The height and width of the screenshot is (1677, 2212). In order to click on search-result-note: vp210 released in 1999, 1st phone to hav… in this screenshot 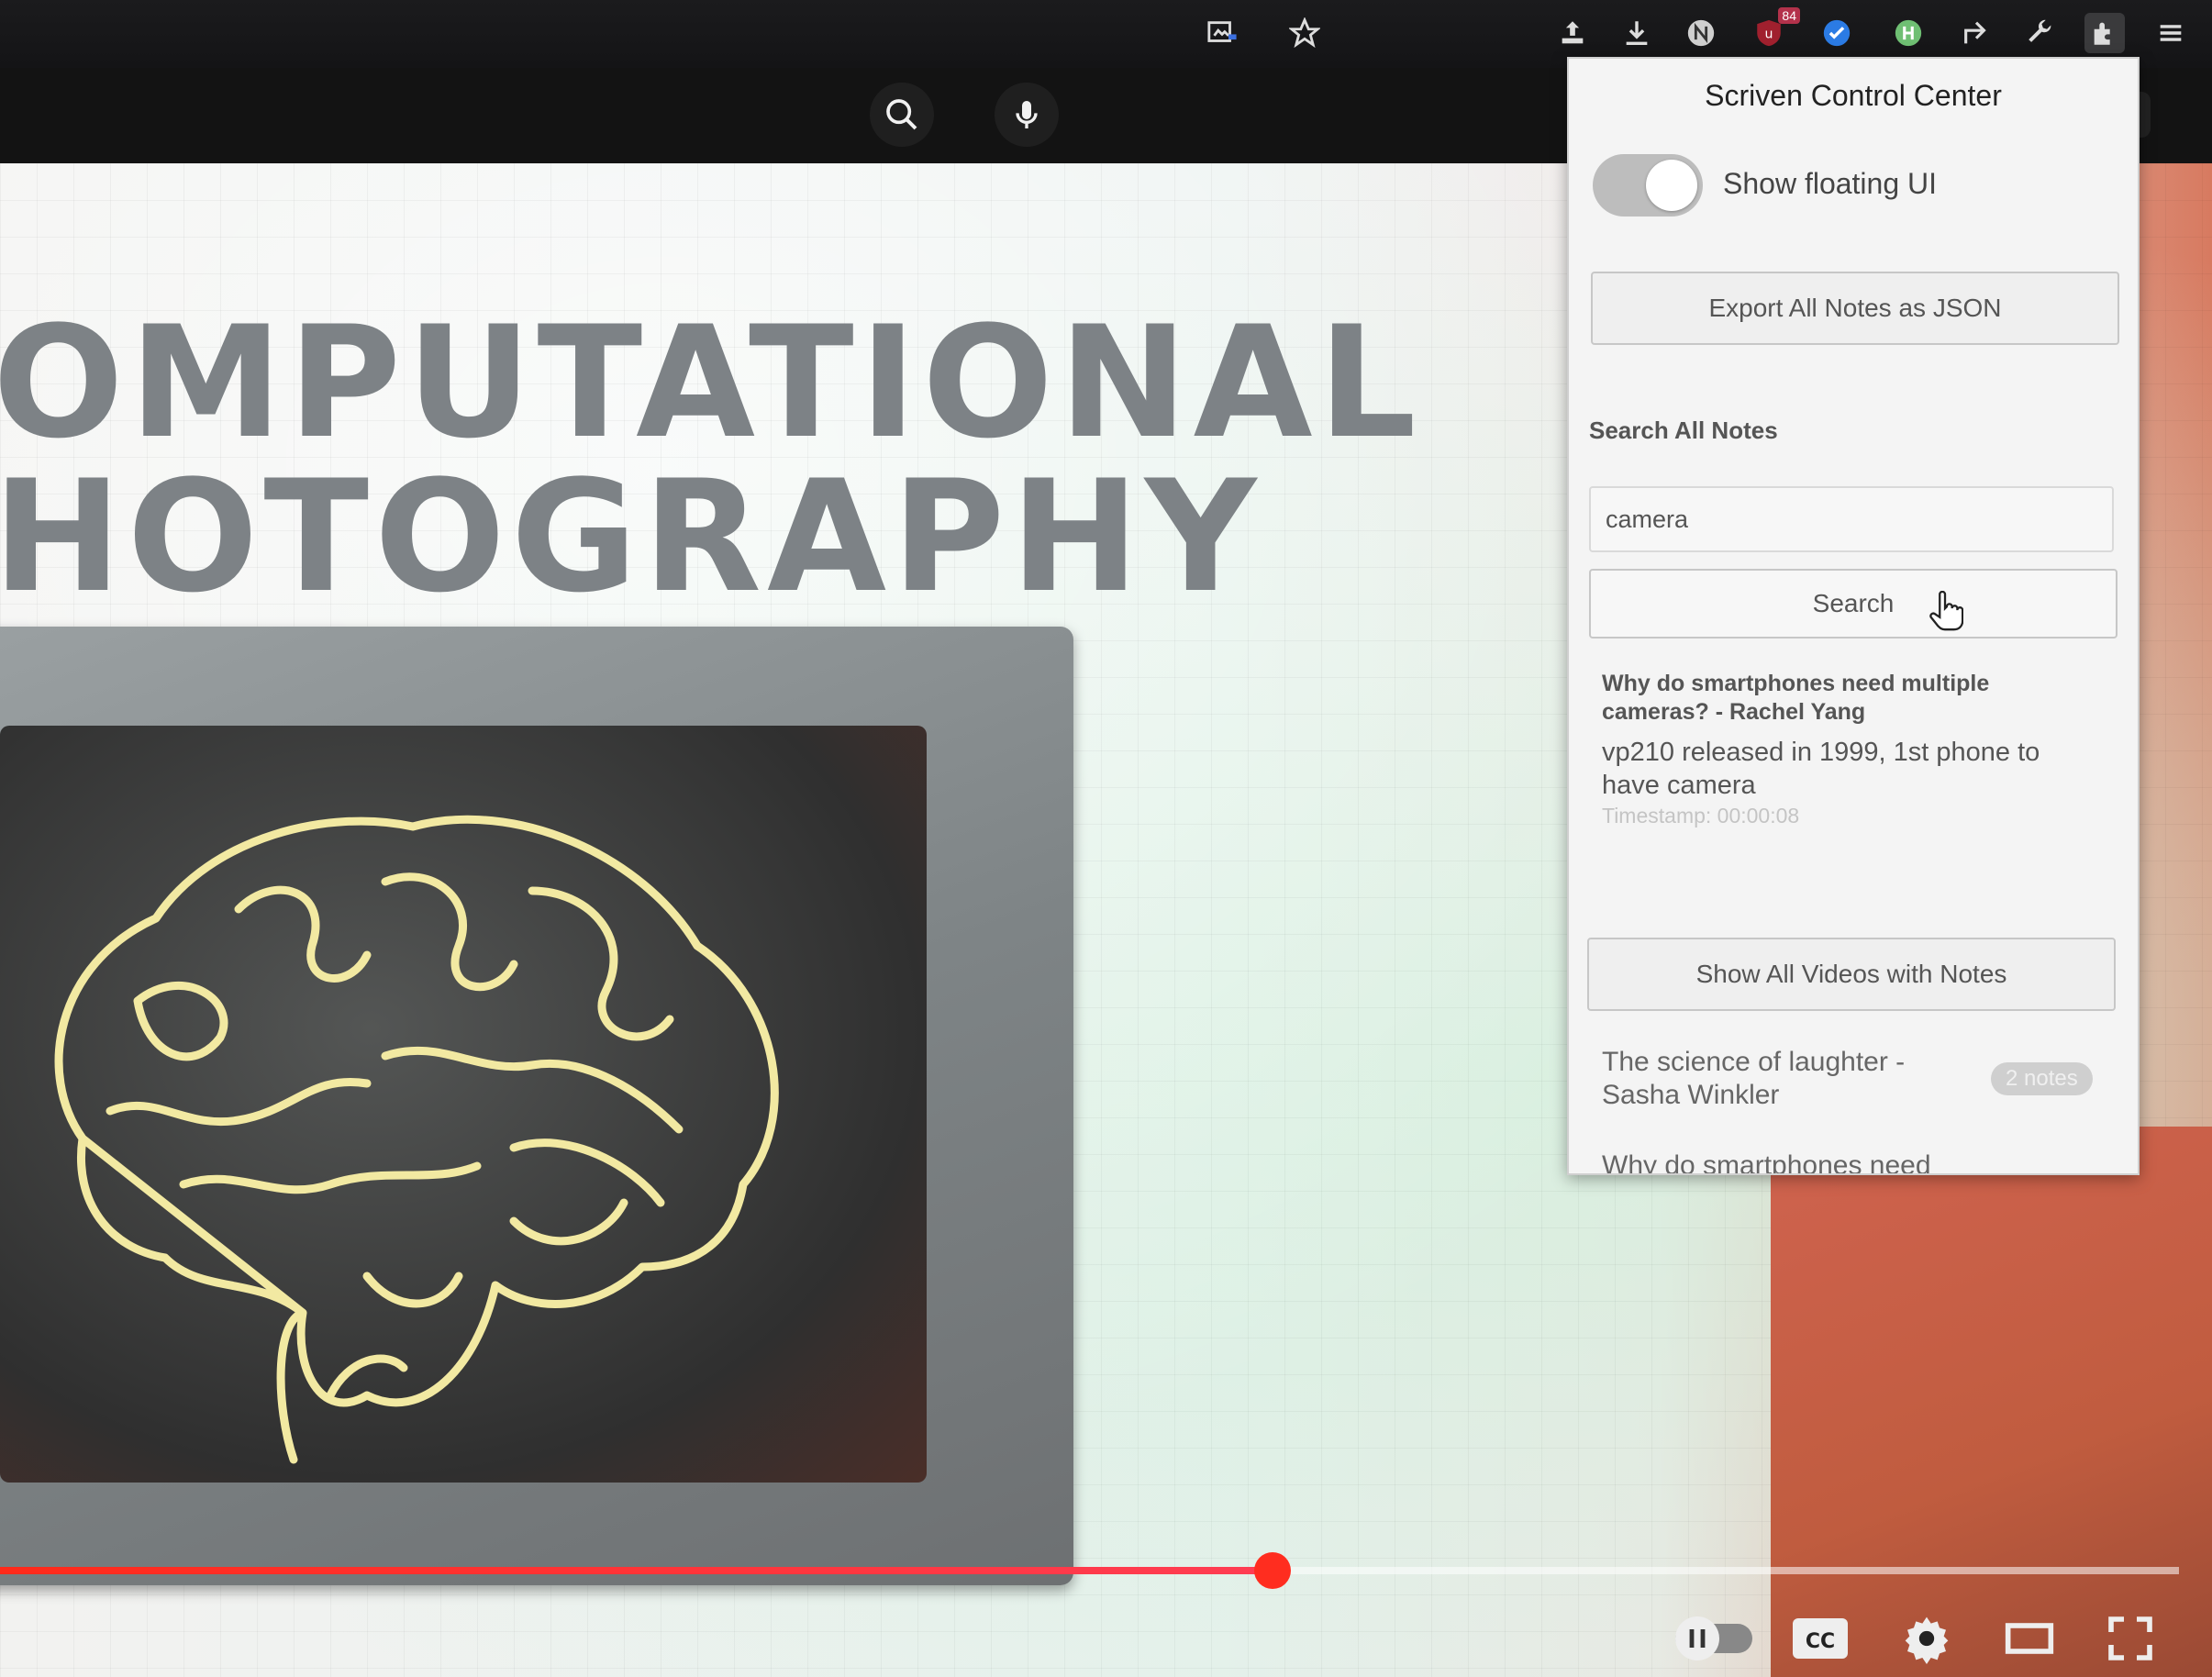, I will do `click(1821, 769)`.